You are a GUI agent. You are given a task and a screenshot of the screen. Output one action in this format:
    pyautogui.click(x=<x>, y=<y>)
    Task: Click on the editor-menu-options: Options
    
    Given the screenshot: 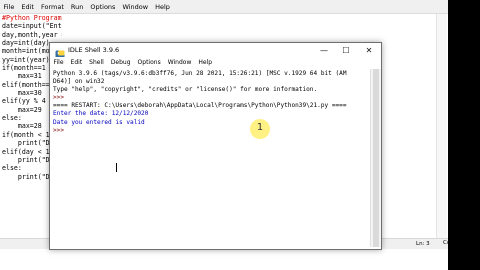 What is the action you would take?
    pyautogui.click(x=103, y=7)
    